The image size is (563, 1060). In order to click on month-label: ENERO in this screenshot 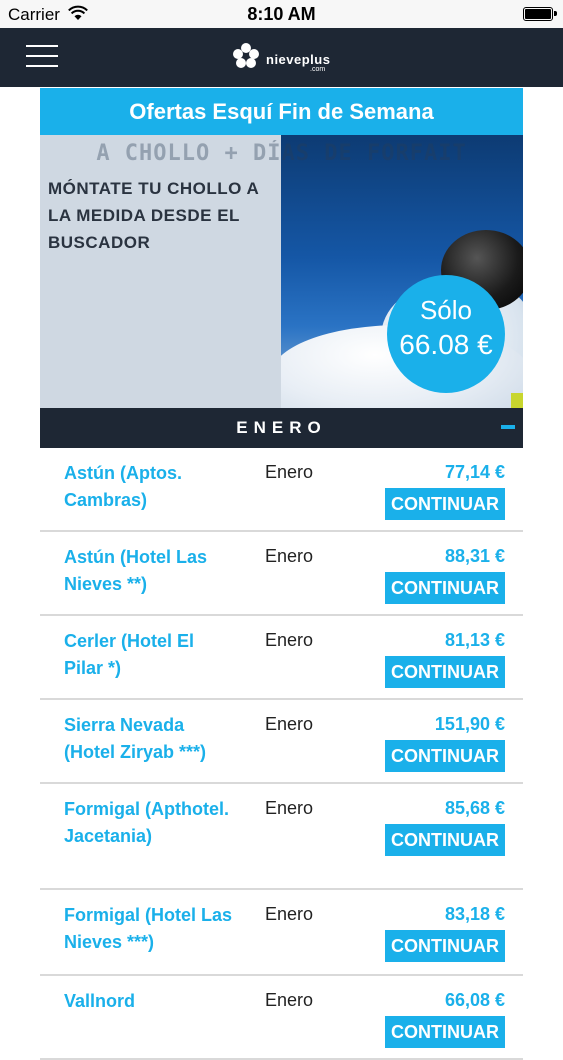, I will do `click(281, 427)`.